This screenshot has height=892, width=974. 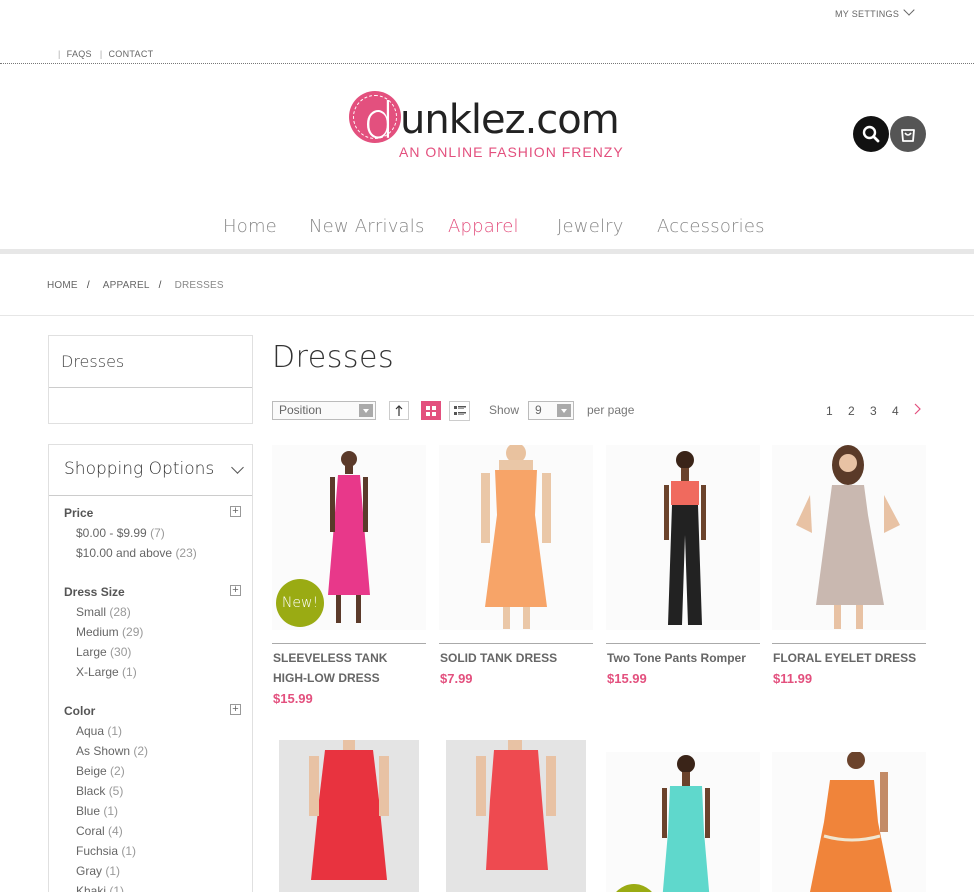 I want to click on filter-title: Color, so click(x=80, y=711).